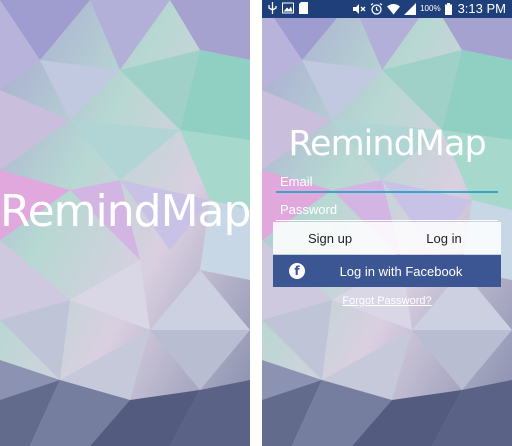 The height and width of the screenshot is (446, 512). I want to click on mute-icon, so click(359, 9).